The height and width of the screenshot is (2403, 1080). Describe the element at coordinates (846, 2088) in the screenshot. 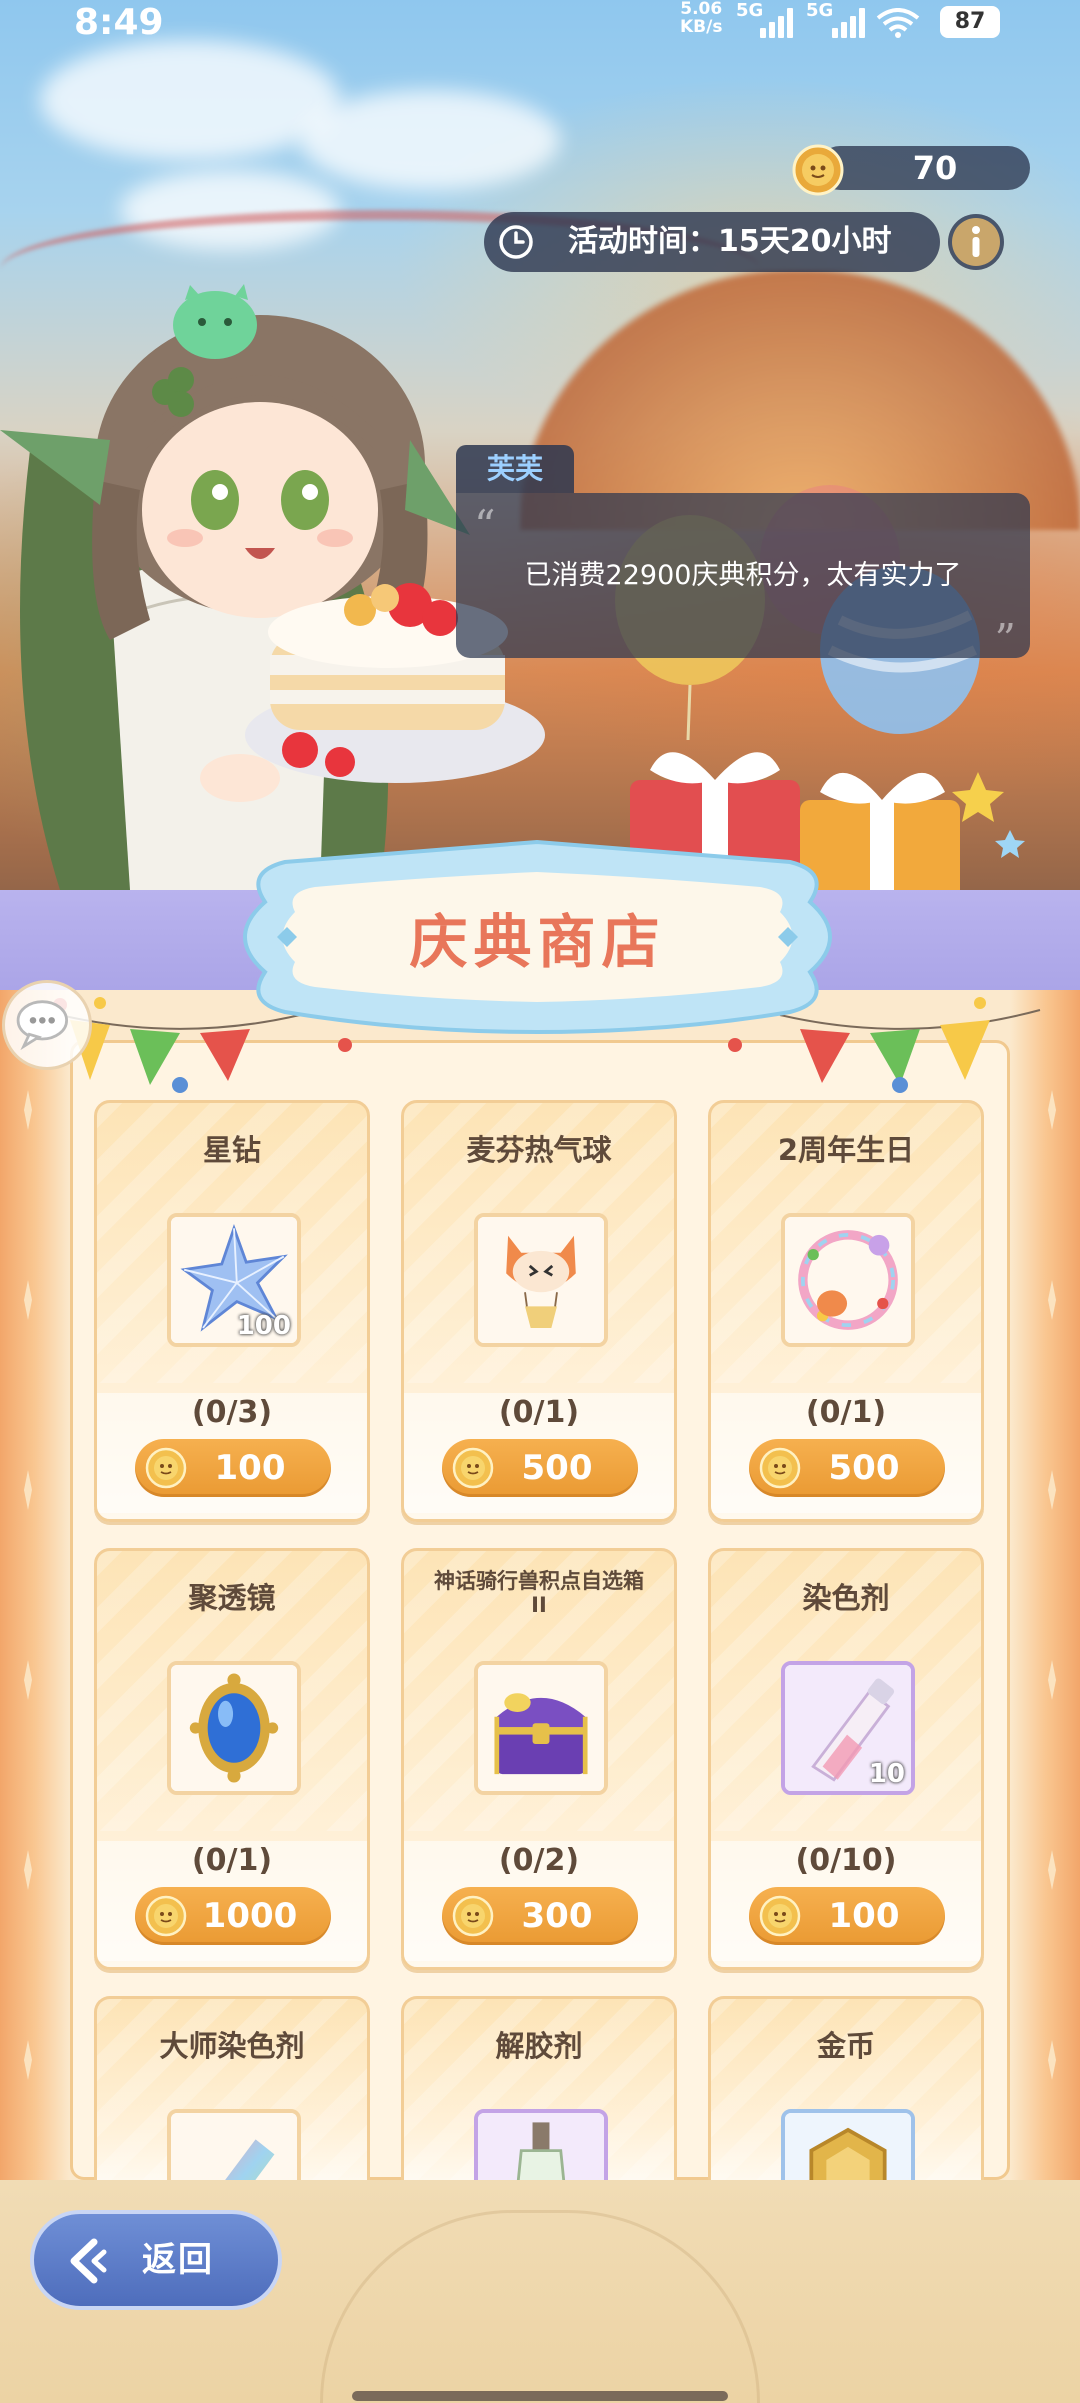

I see `shop-item-card: 金币` at that location.